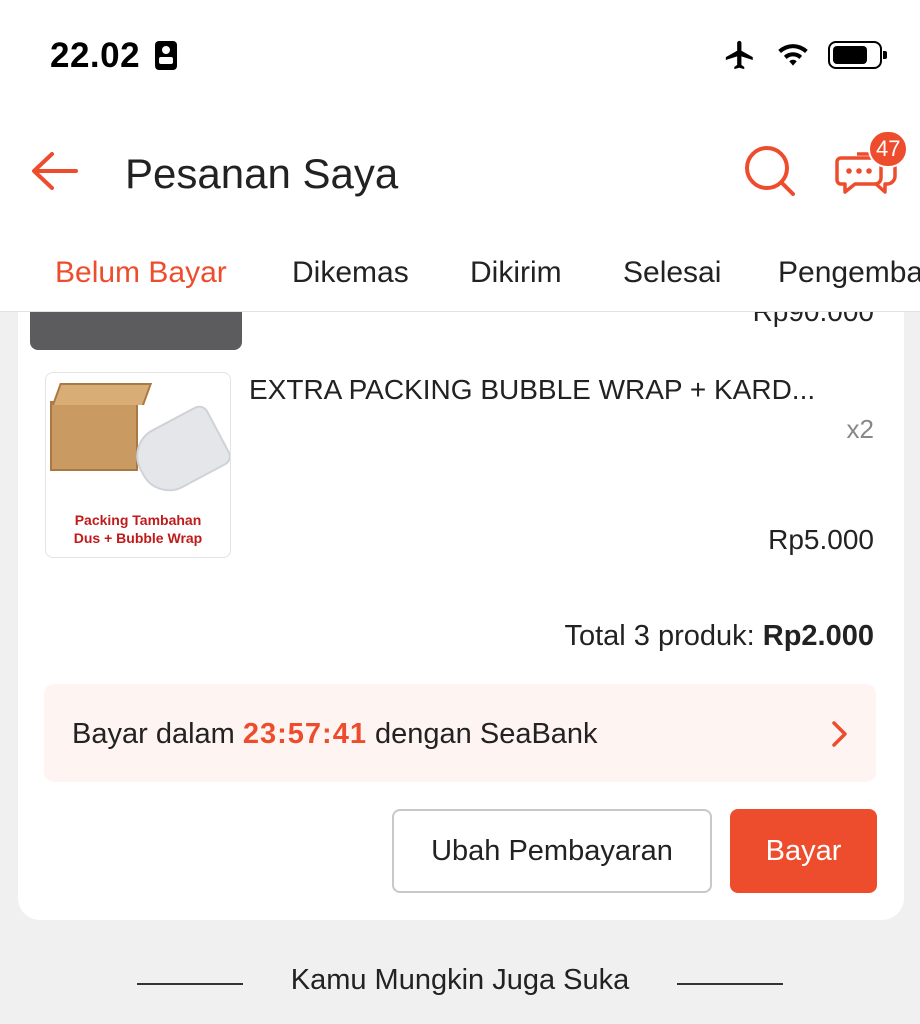 The width and height of the screenshot is (920, 1024). What do you see at coordinates (516, 273) in the screenshot?
I see `tab-dikirim: Dikirim` at bounding box center [516, 273].